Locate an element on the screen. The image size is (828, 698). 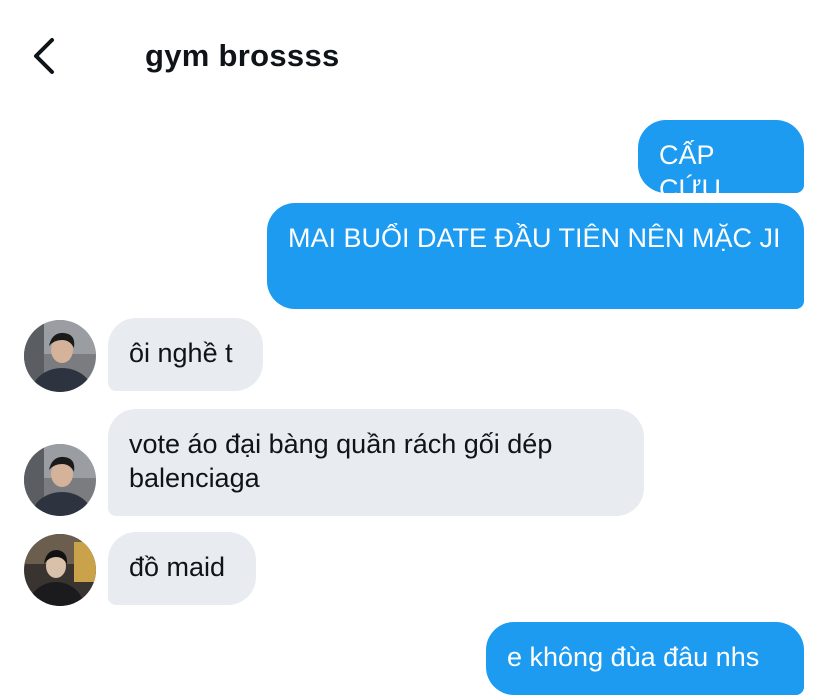
message-bubble: e không đùa đâu nhs is located at coordinates (645, 658).